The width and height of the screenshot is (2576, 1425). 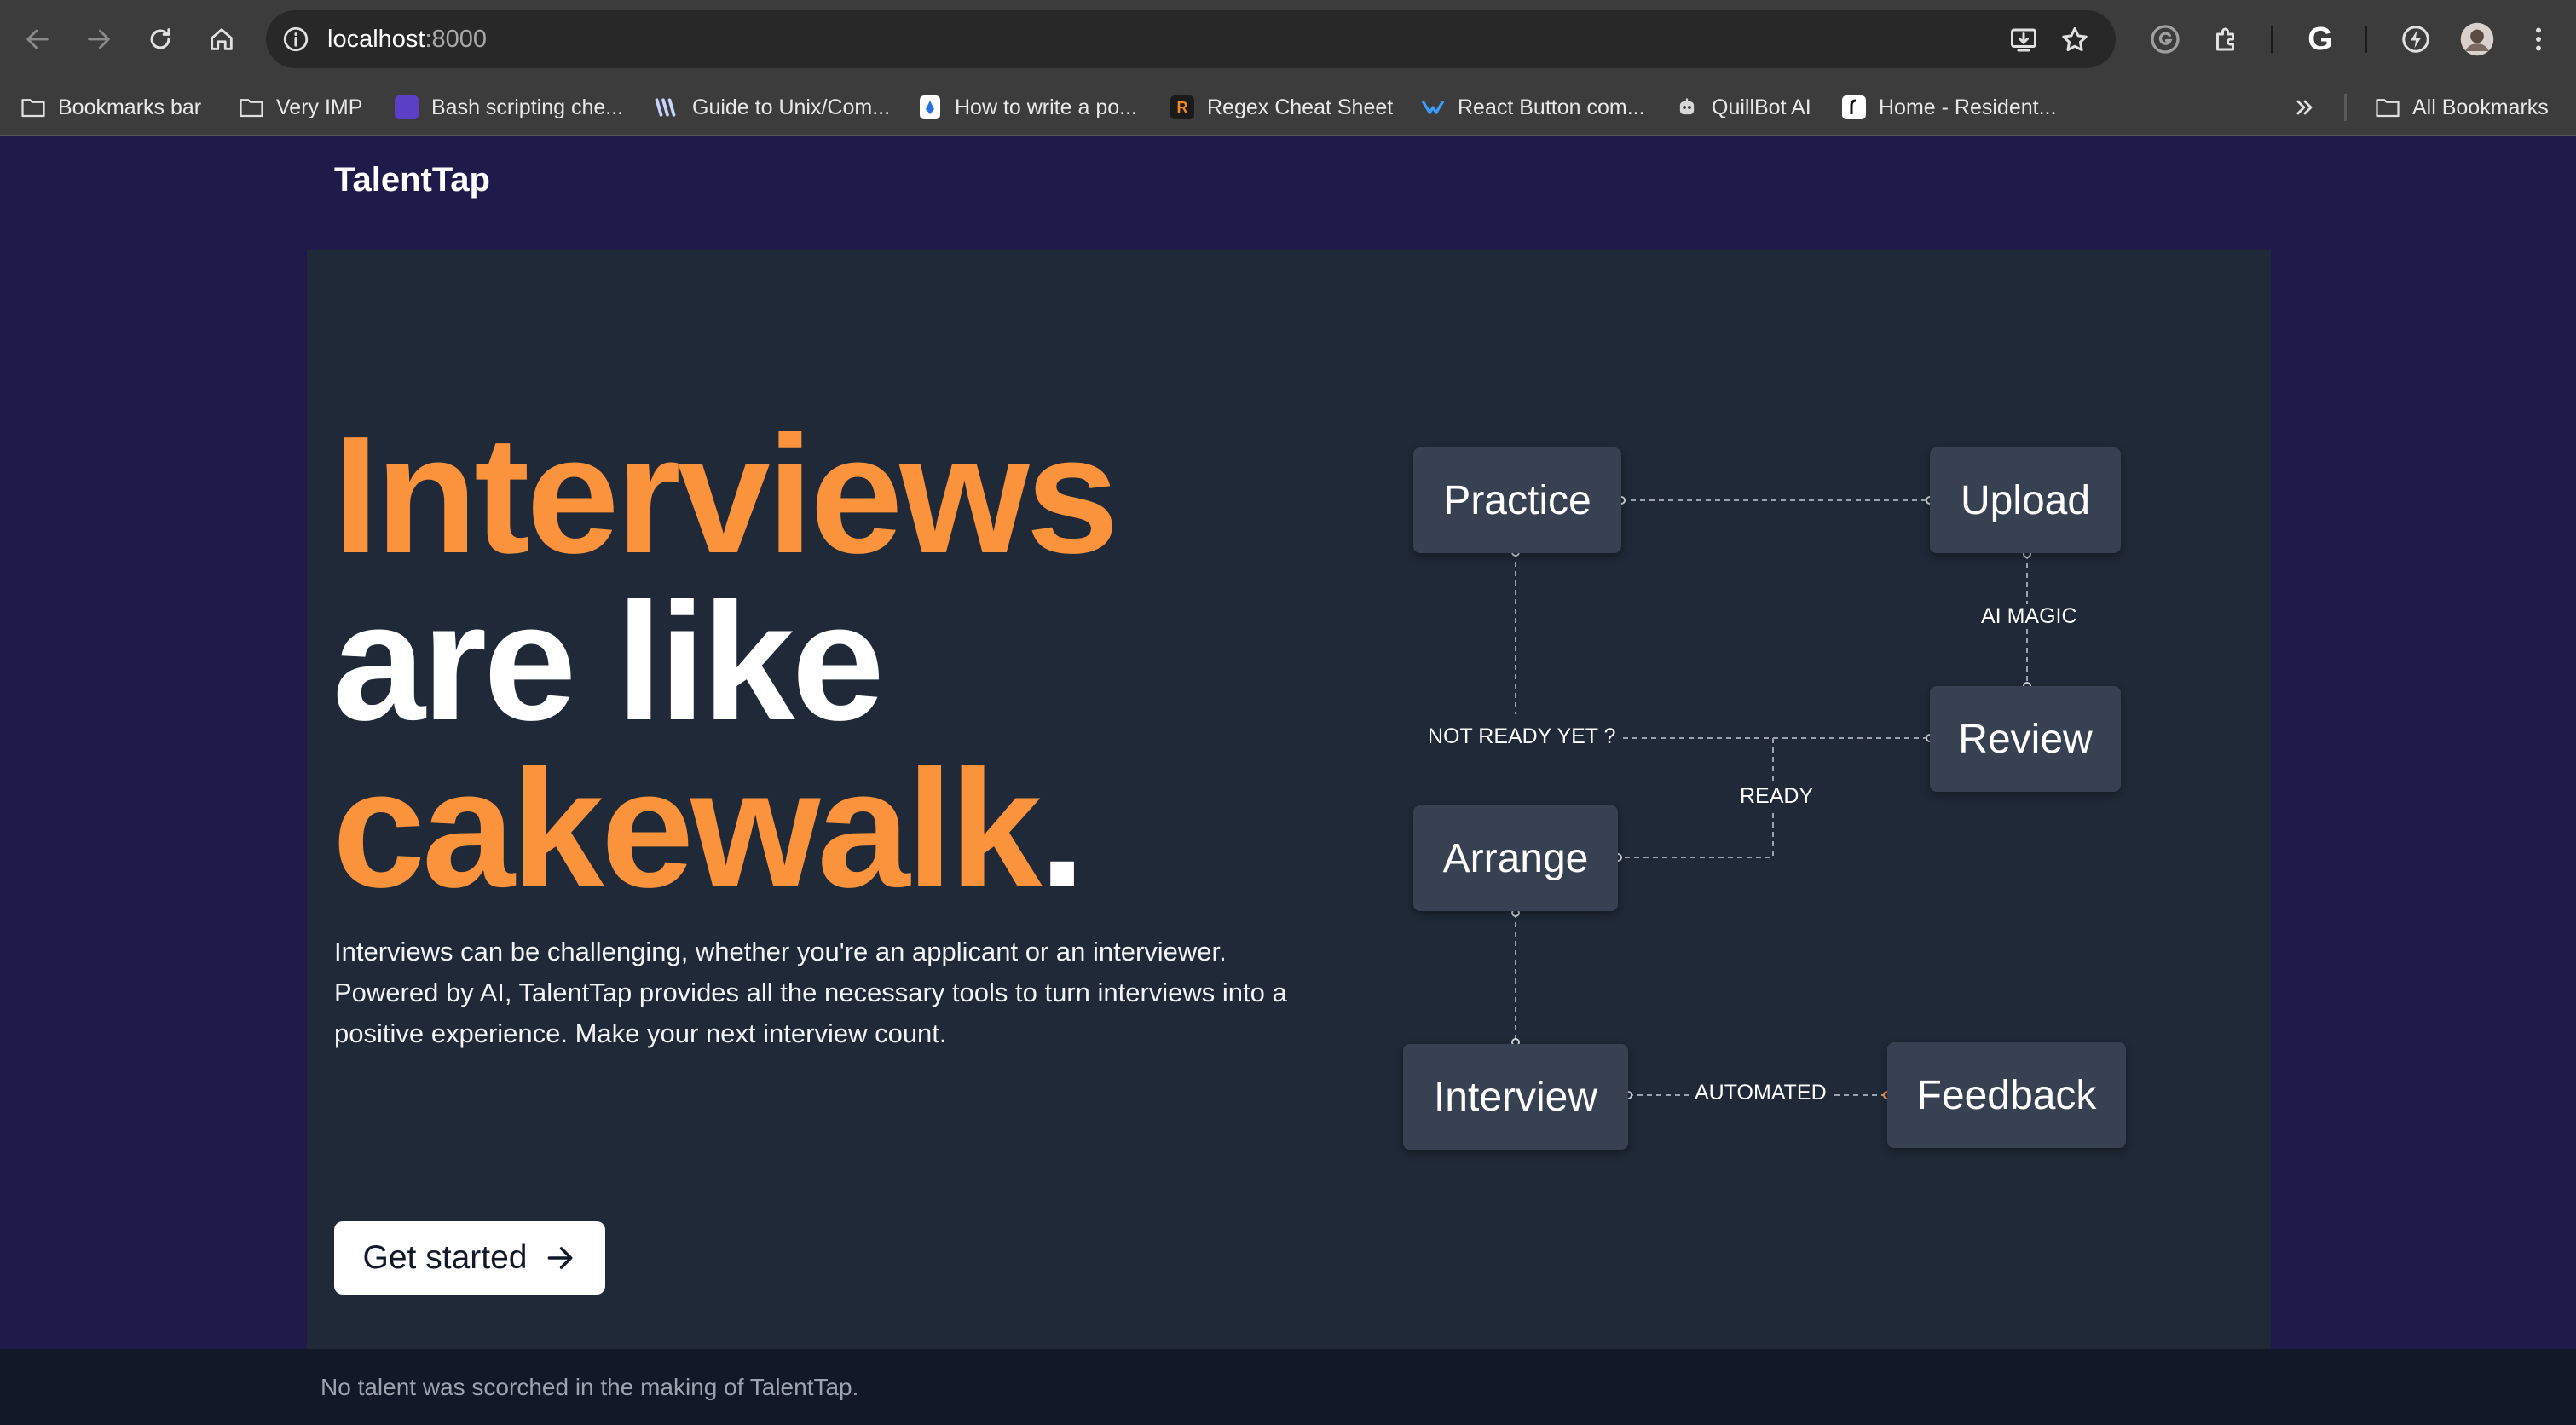 I want to click on puzzle-icon, so click(x=2225, y=39).